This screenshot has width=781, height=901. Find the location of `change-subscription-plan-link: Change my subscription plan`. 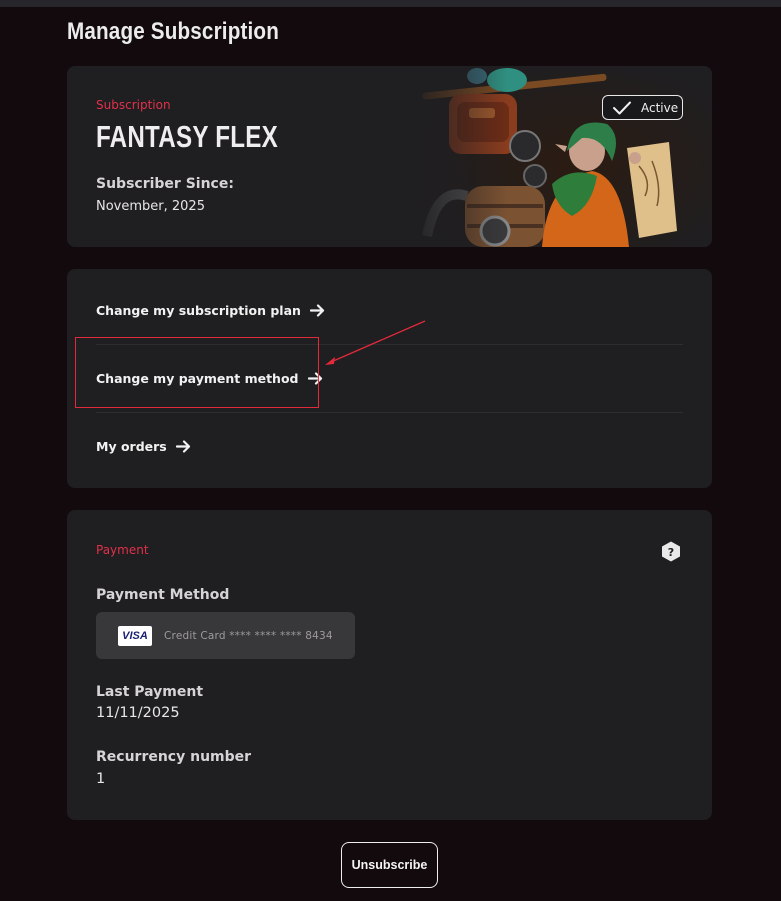

change-subscription-plan-link: Change my subscription plan is located at coordinates (210, 310).